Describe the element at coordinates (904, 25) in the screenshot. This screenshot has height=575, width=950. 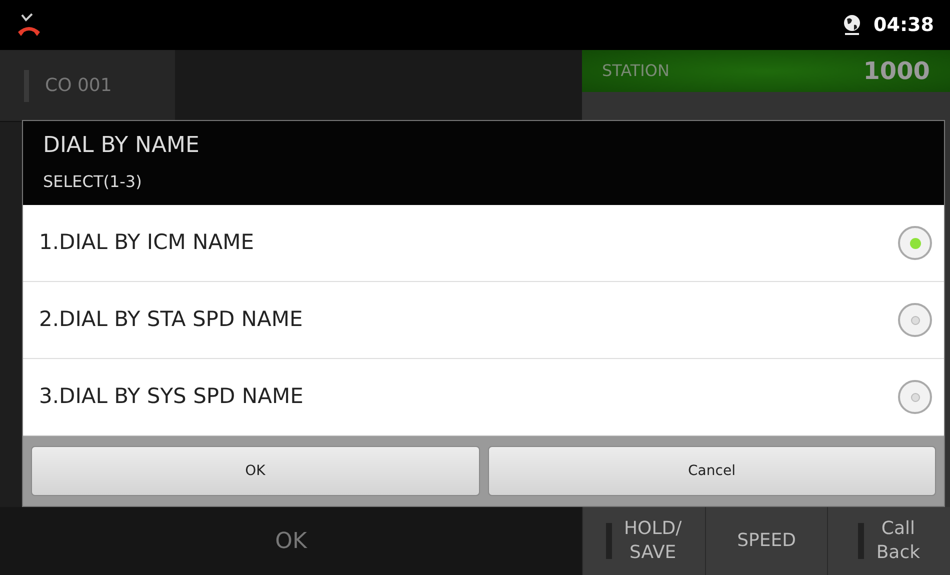
I see `clock-time: 04:38` at that location.